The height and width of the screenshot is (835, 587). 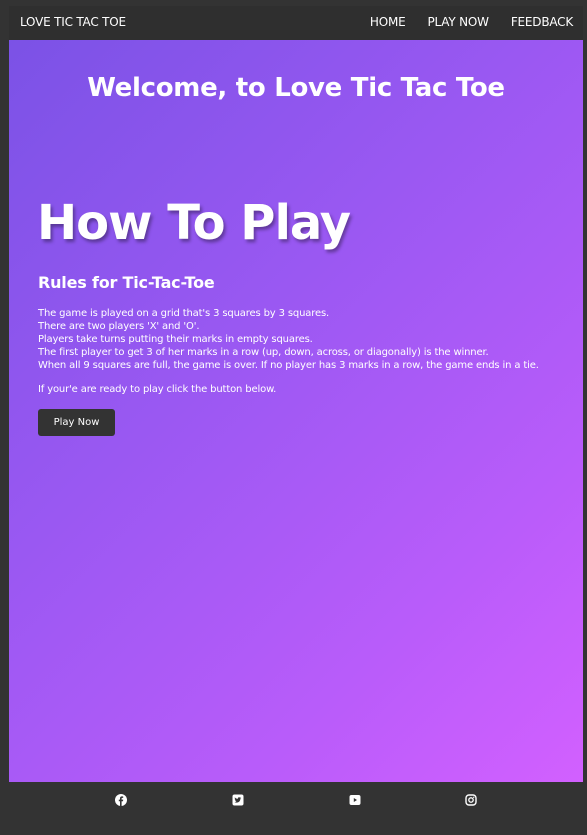 I want to click on youtube-icon, so click(x=355, y=800).